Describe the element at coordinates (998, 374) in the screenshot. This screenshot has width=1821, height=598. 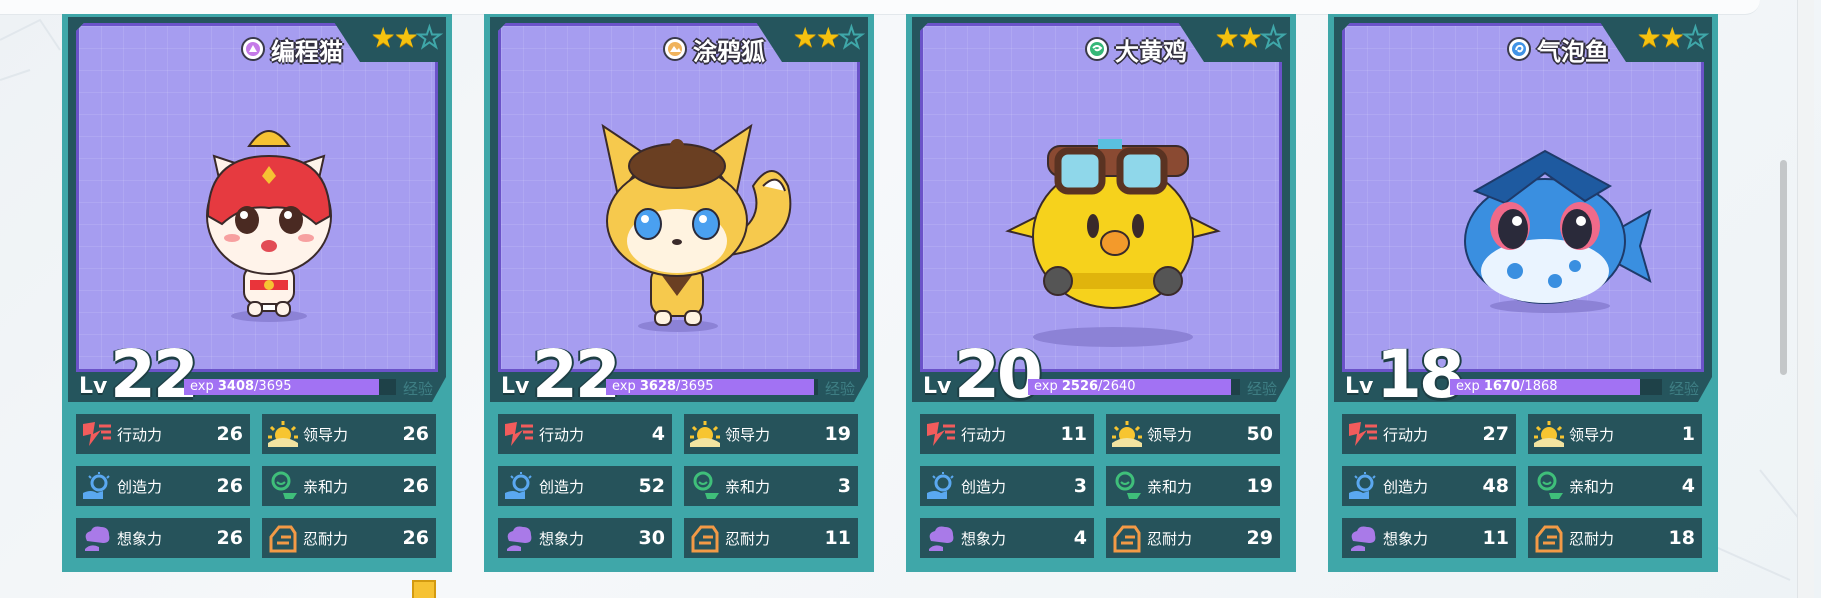
I see `level-number: 20` at that location.